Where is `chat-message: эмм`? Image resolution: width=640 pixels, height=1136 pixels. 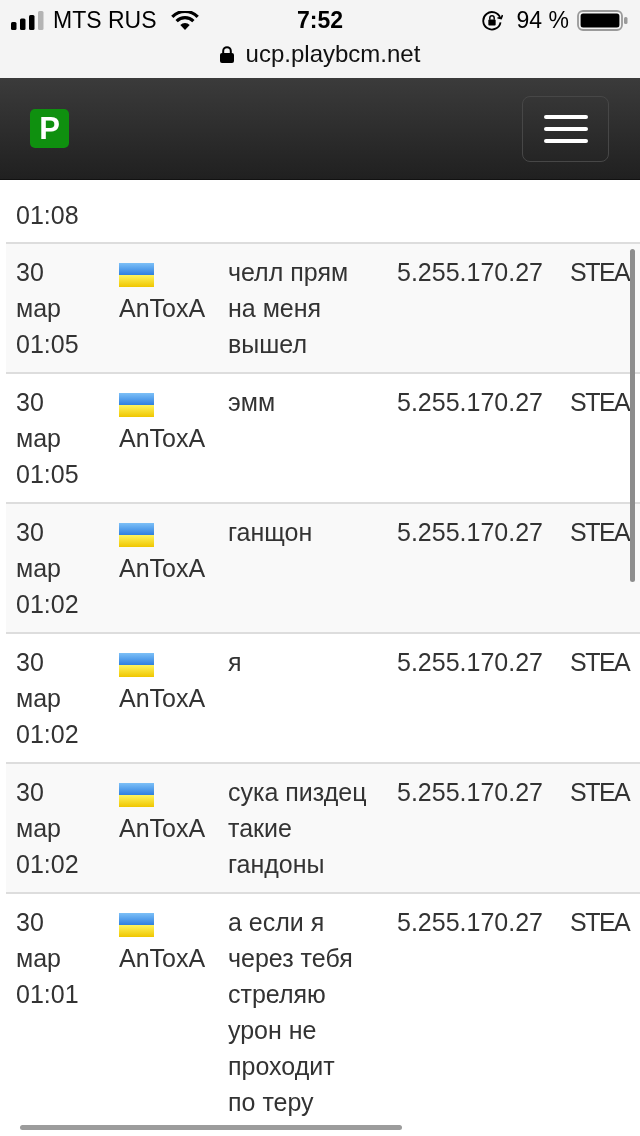
chat-message: эмм is located at coordinates (252, 402).